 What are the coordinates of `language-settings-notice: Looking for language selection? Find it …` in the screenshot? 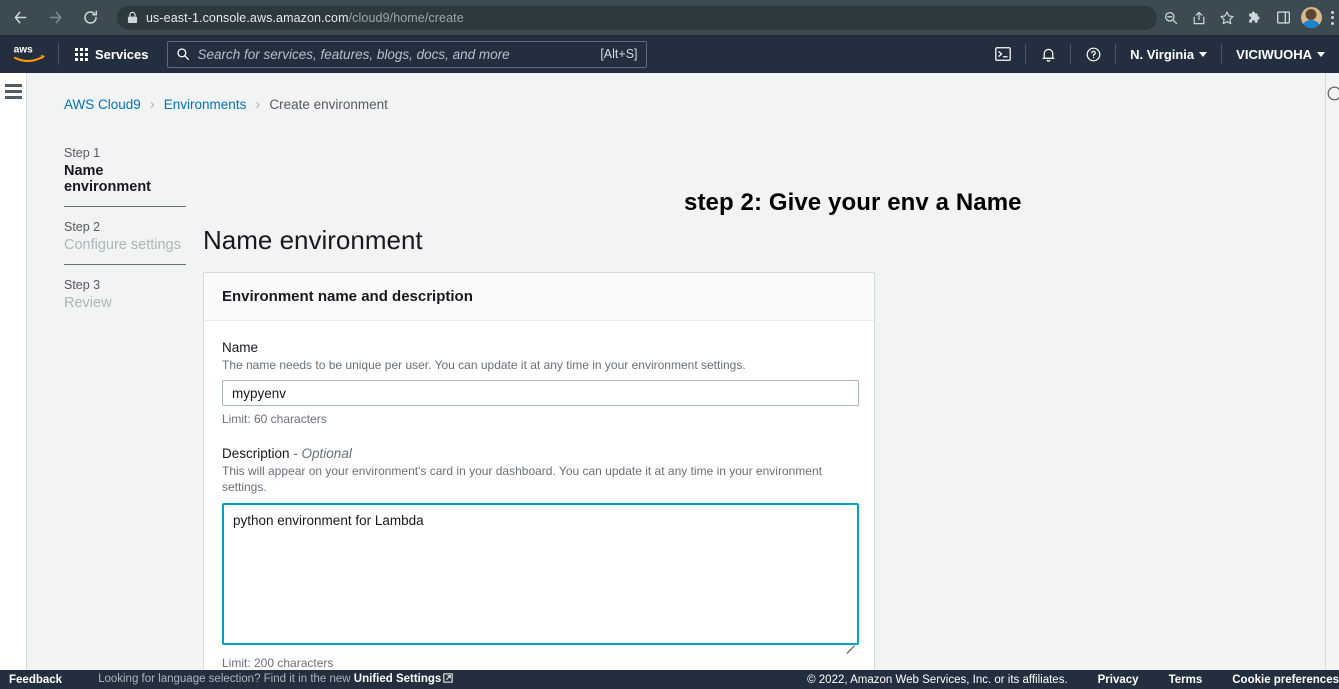 It's located at (275, 679).